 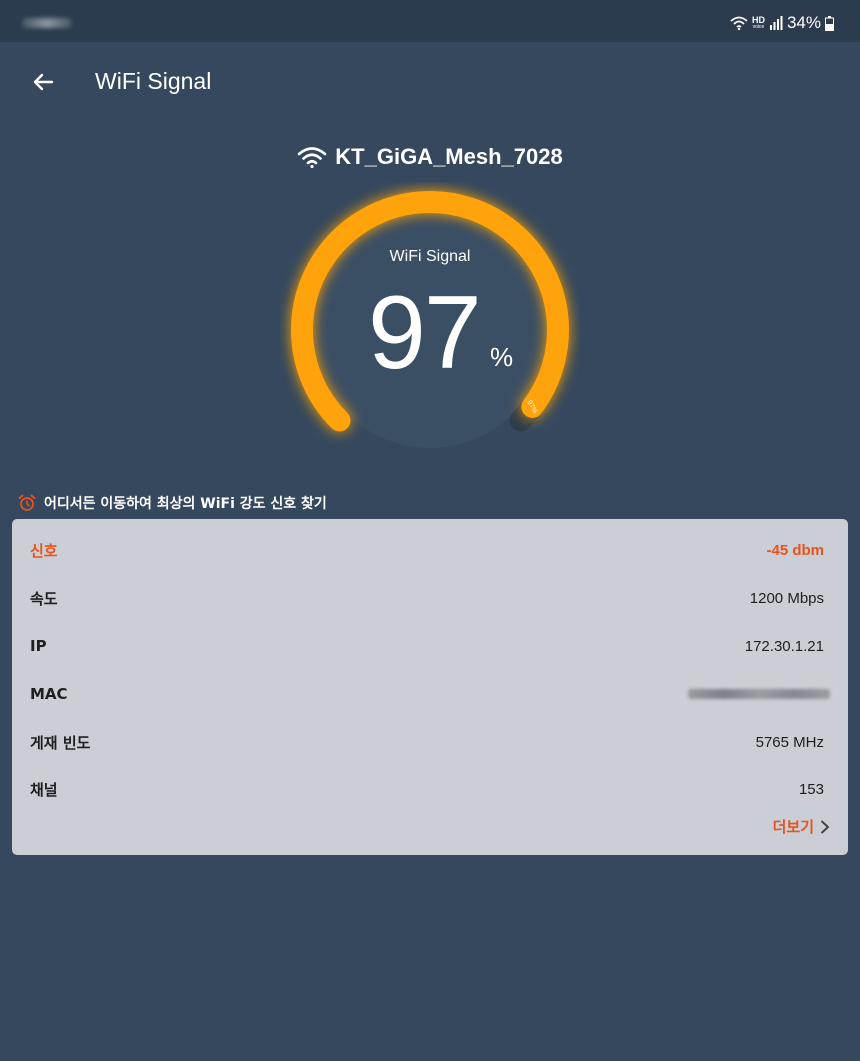 I want to click on speed-label: 속도, so click(x=44, y=598).